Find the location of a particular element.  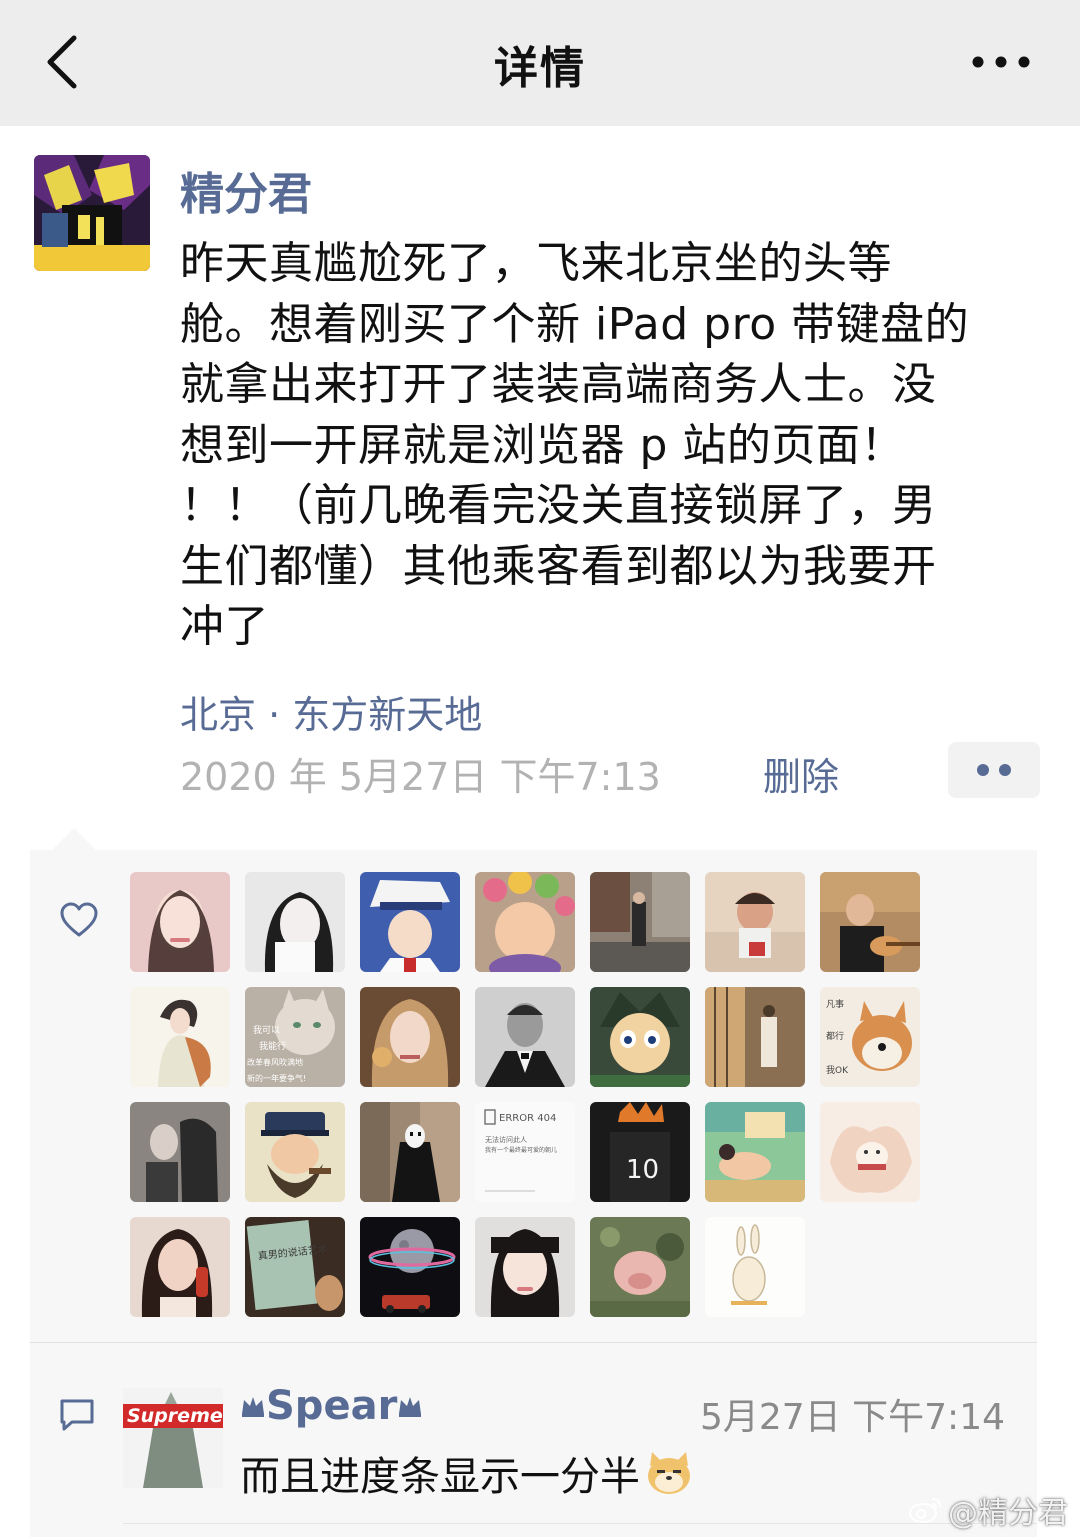

meme-text: 我可以 is located at coordinates (266, 1030).